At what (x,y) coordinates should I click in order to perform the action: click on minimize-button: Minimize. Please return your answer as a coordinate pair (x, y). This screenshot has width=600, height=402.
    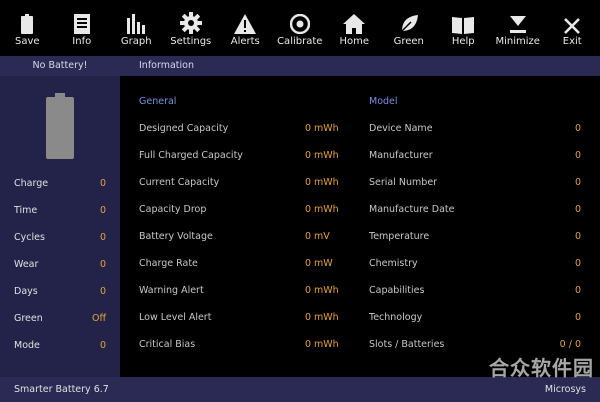
    Looking at the image, I should click on (518, 27).